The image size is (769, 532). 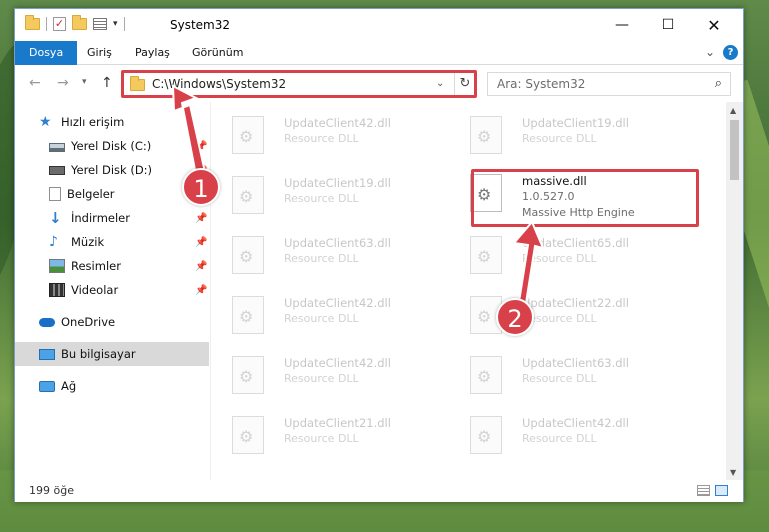 What do you see at coordinates (710, 52) in the screenshot?
I see `chevron-down-icon: ⌄` at bounding box center [710, 52].